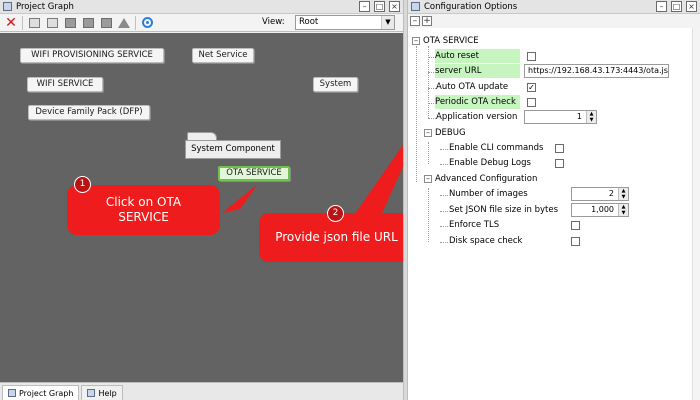  What do you see at coordinates (45, 6) in the screenshot?
I see `project-graph-title: Project Graph` at bounding box center [45, 6].